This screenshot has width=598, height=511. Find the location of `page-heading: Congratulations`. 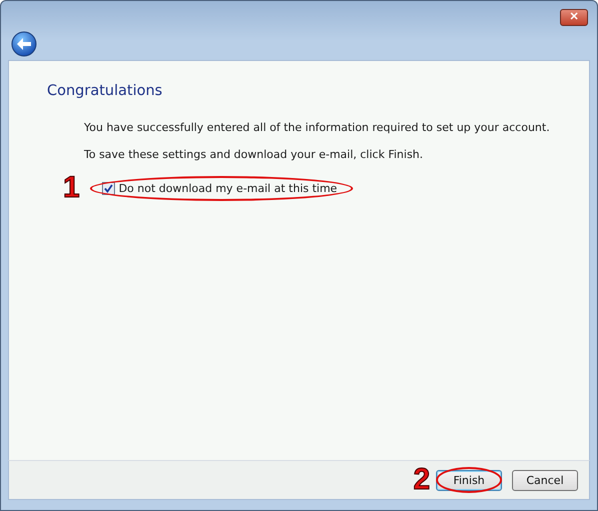

page-heading: Congratulations is located at coordinates (105, 91).